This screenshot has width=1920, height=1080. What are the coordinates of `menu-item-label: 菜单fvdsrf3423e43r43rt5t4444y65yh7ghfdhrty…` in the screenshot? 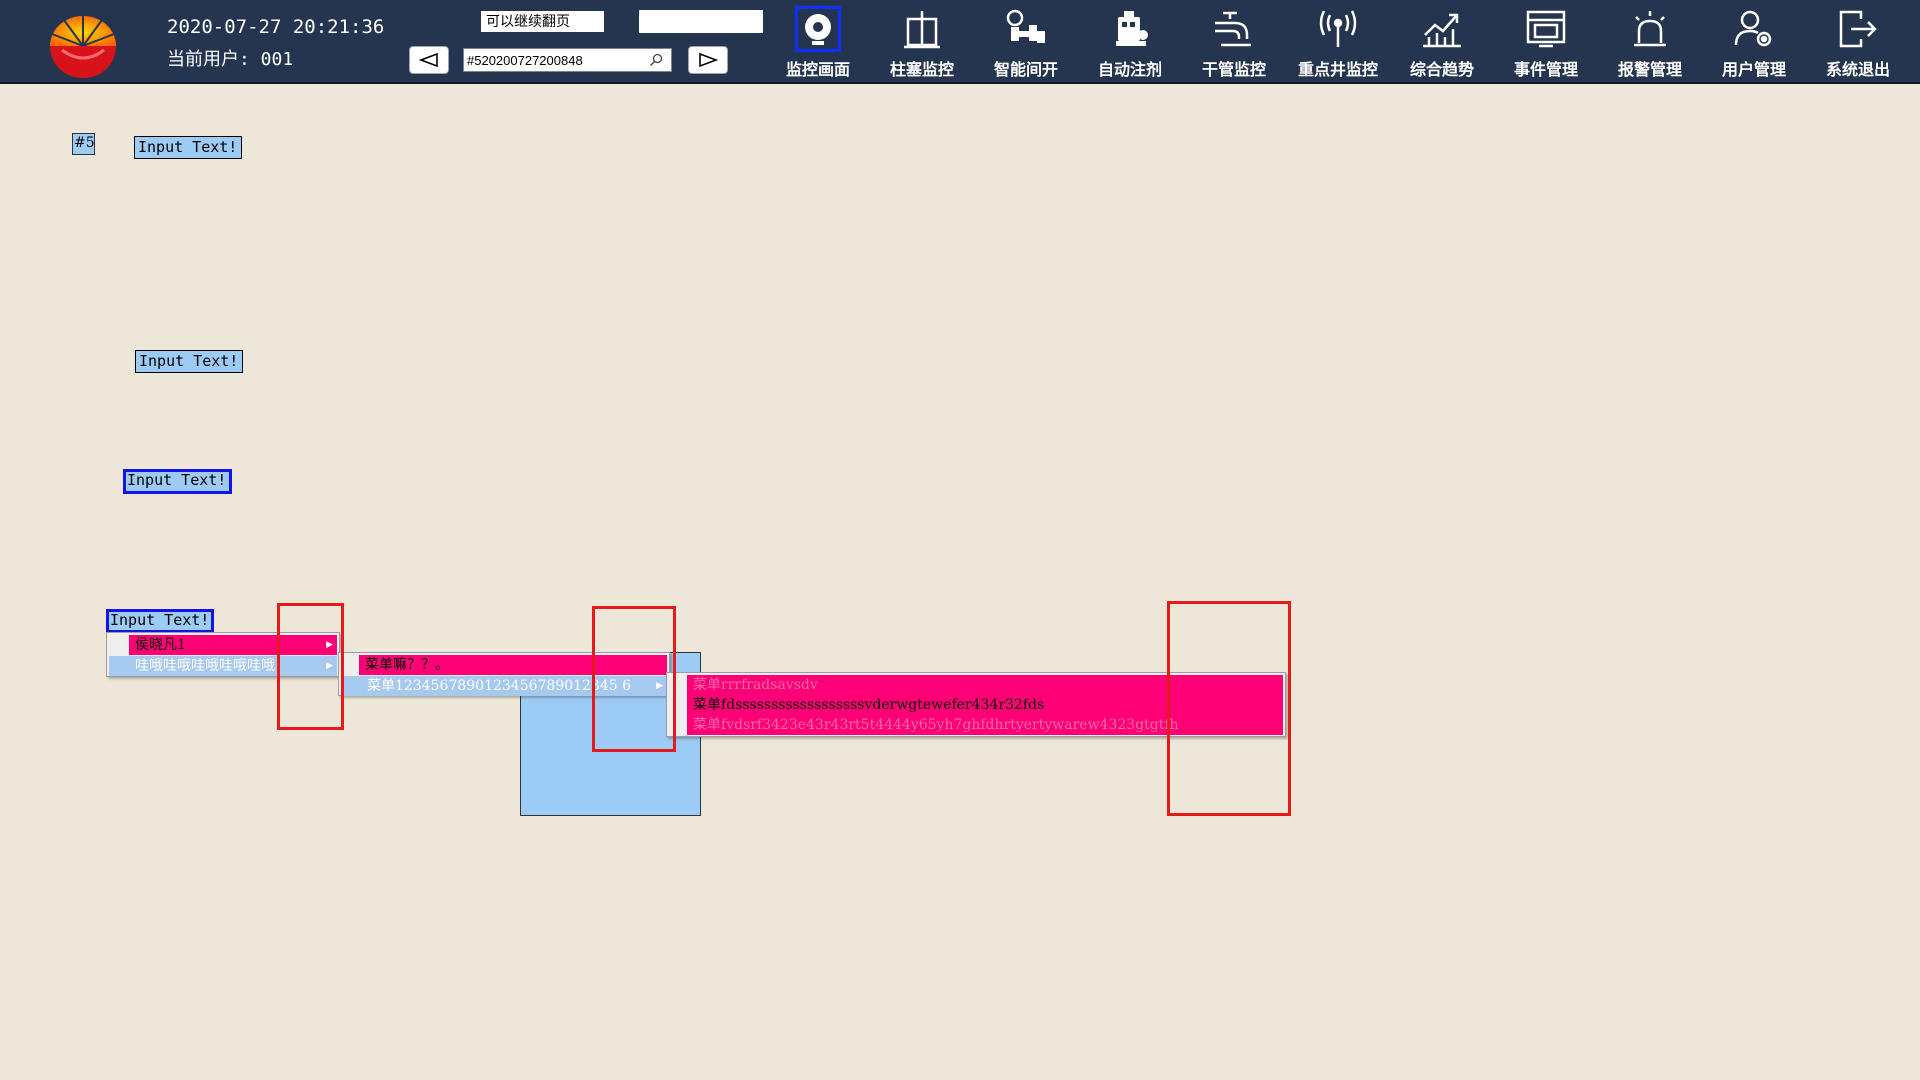 It's located at (936, 725).